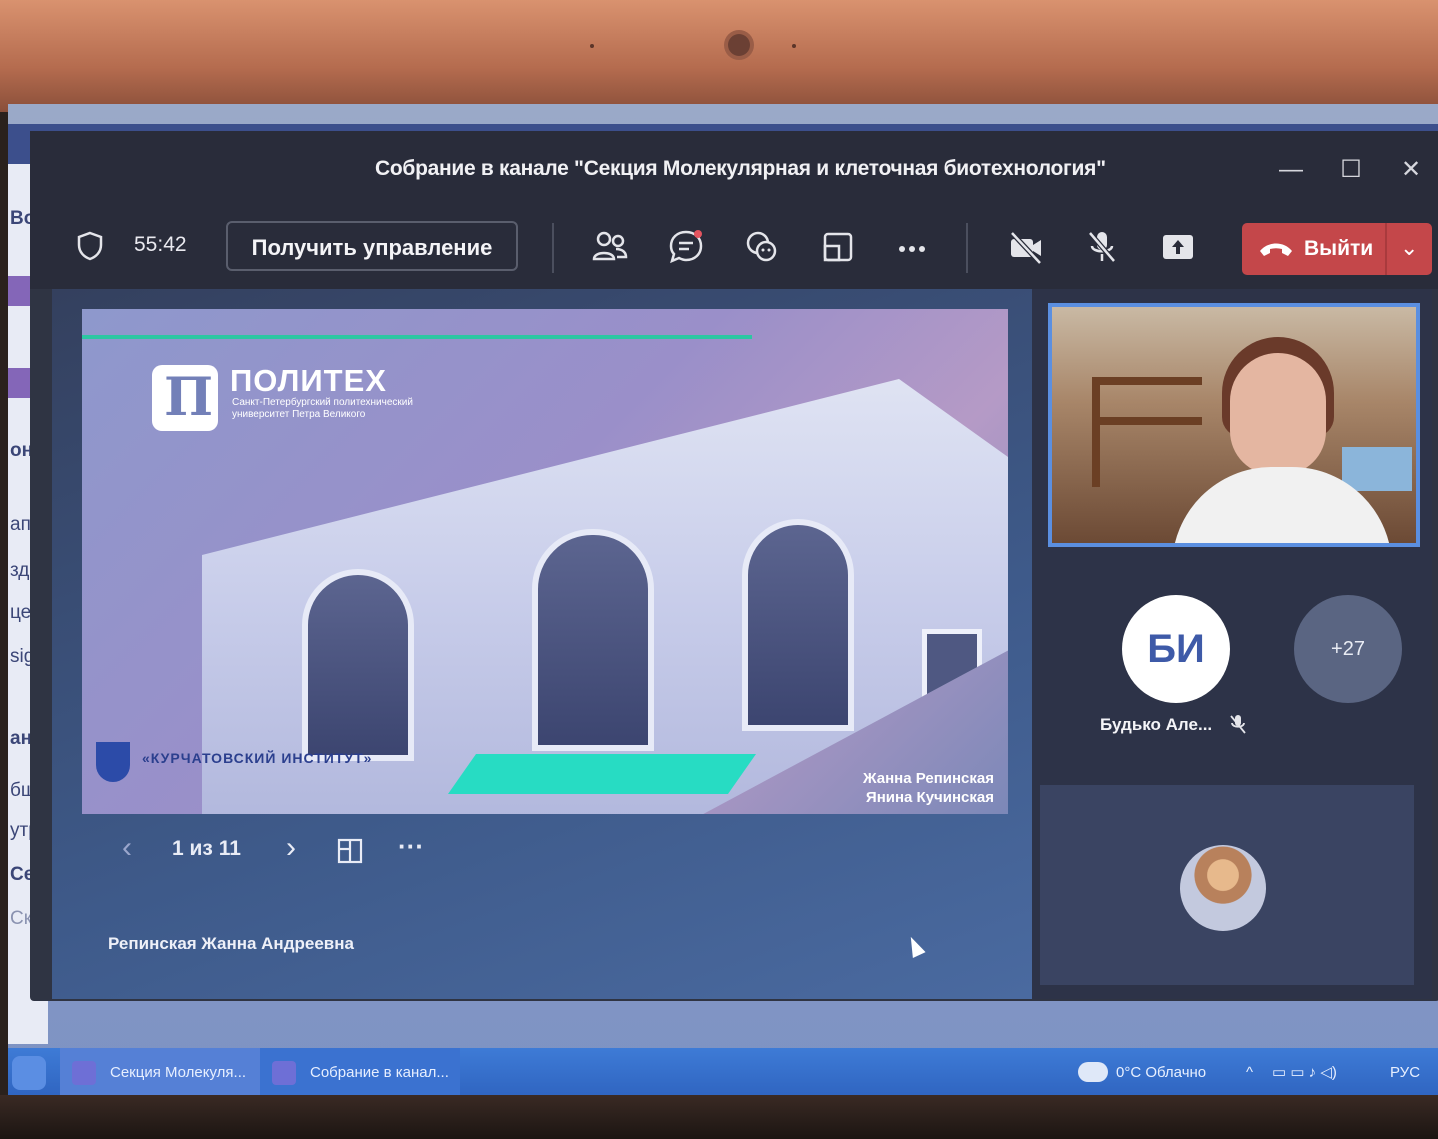  What do you see at coordinates (372, 246) in the screenshot?
I see `take-control-button: Получить управление` at bounding box center [372, 246].